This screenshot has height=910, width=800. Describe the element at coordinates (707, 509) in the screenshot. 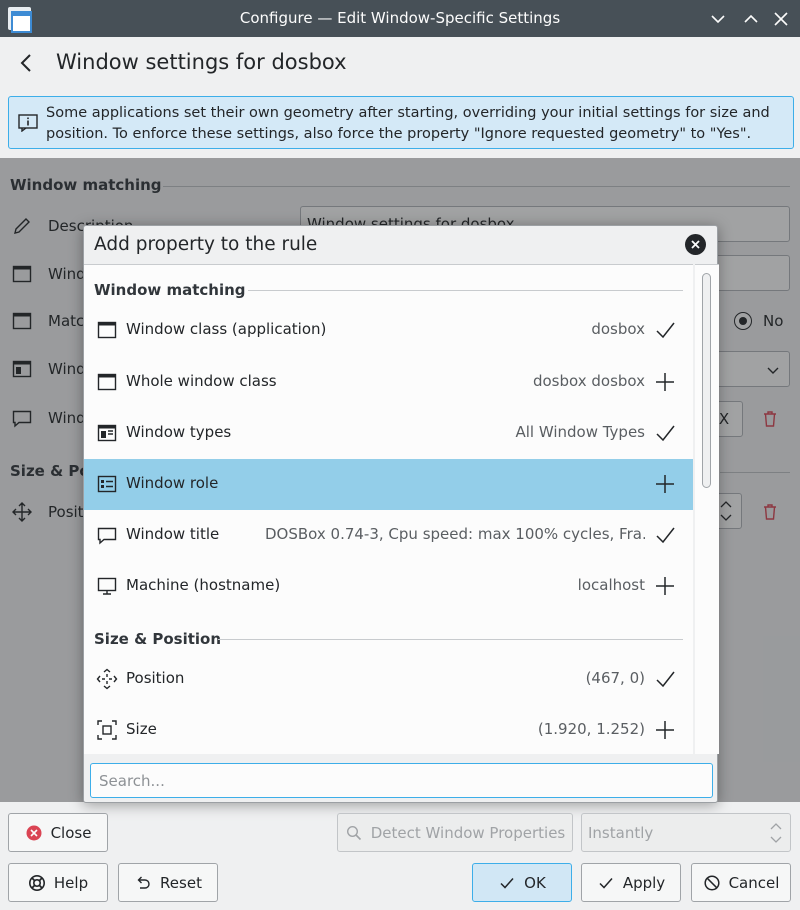

I see `list-scrollbar` at that location.